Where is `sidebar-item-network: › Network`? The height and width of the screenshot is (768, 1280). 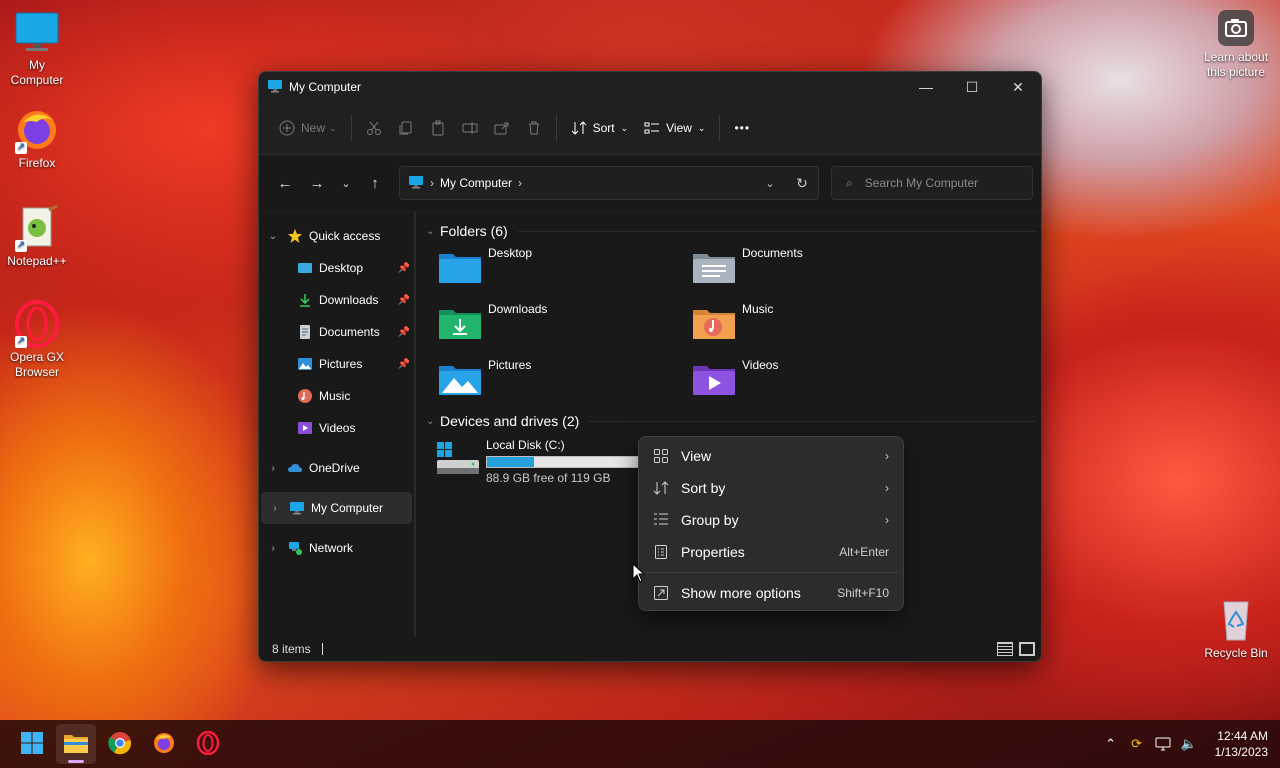 sidebar-item-network: › Network is located at coordinates (336, 548).